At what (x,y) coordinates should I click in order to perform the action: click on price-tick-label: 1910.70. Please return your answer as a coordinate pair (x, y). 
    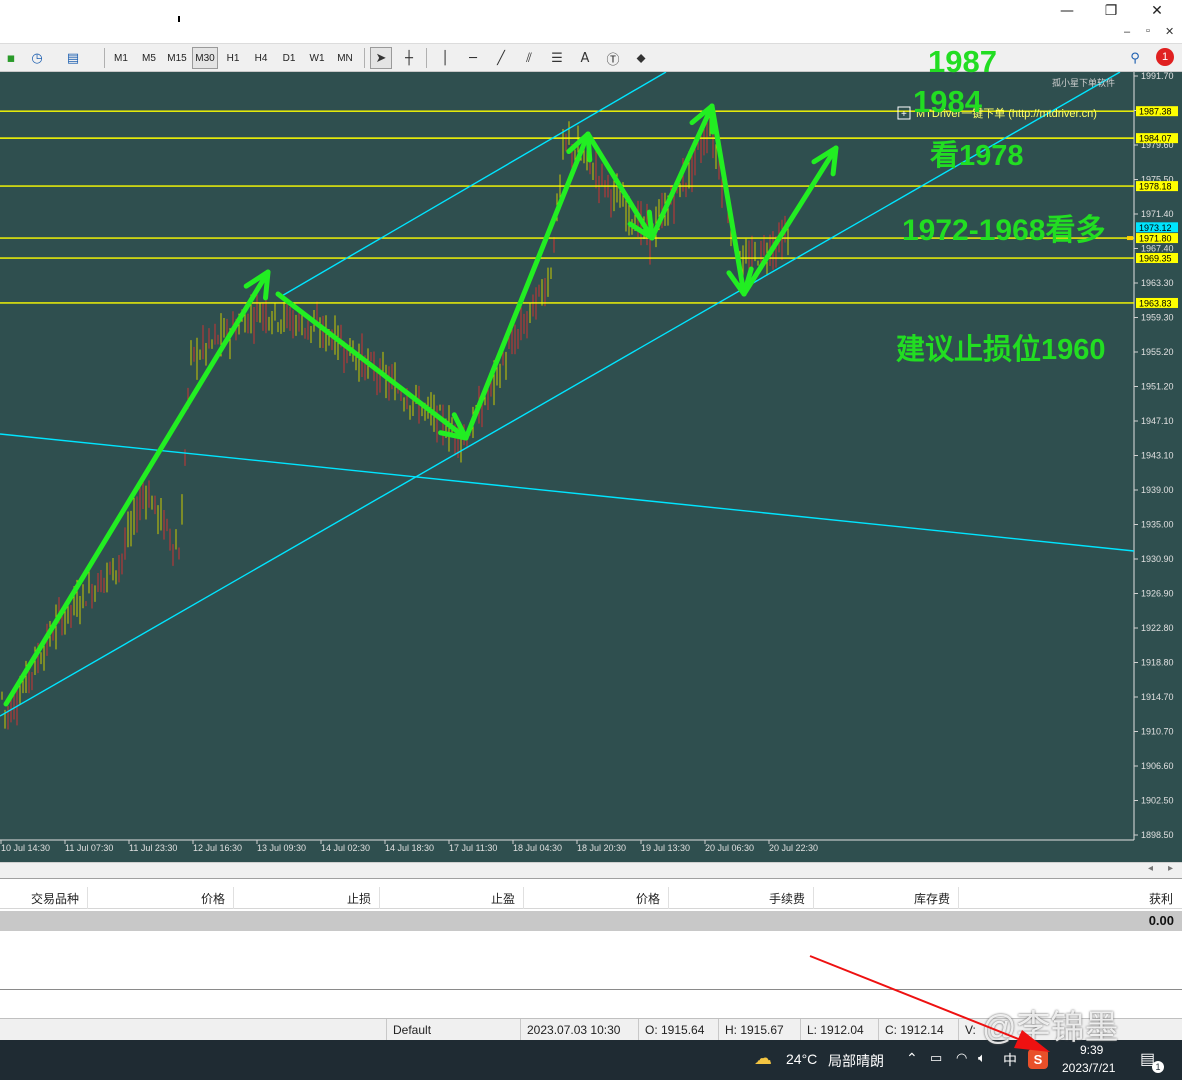
    Looking at the image, I should click on (1157, 732).